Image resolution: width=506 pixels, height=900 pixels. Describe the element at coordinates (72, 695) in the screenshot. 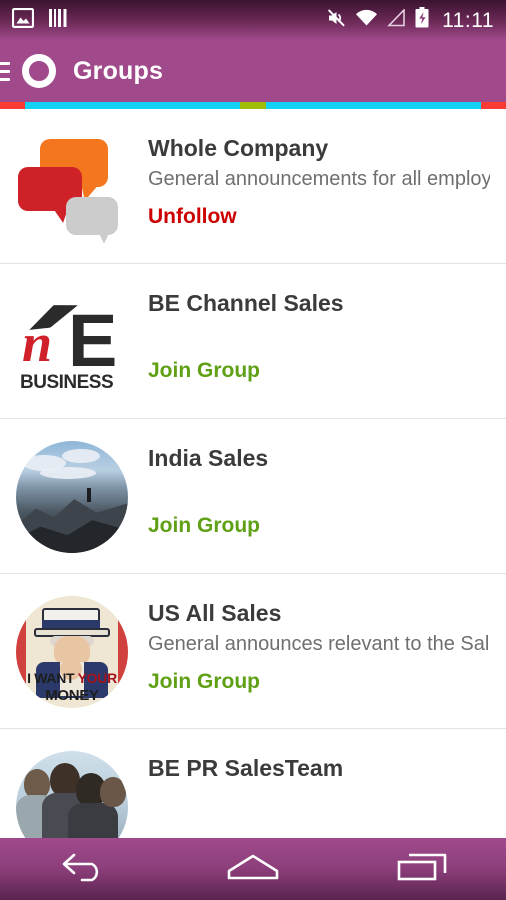

I see `poster-line-2: MONEY` at that location.